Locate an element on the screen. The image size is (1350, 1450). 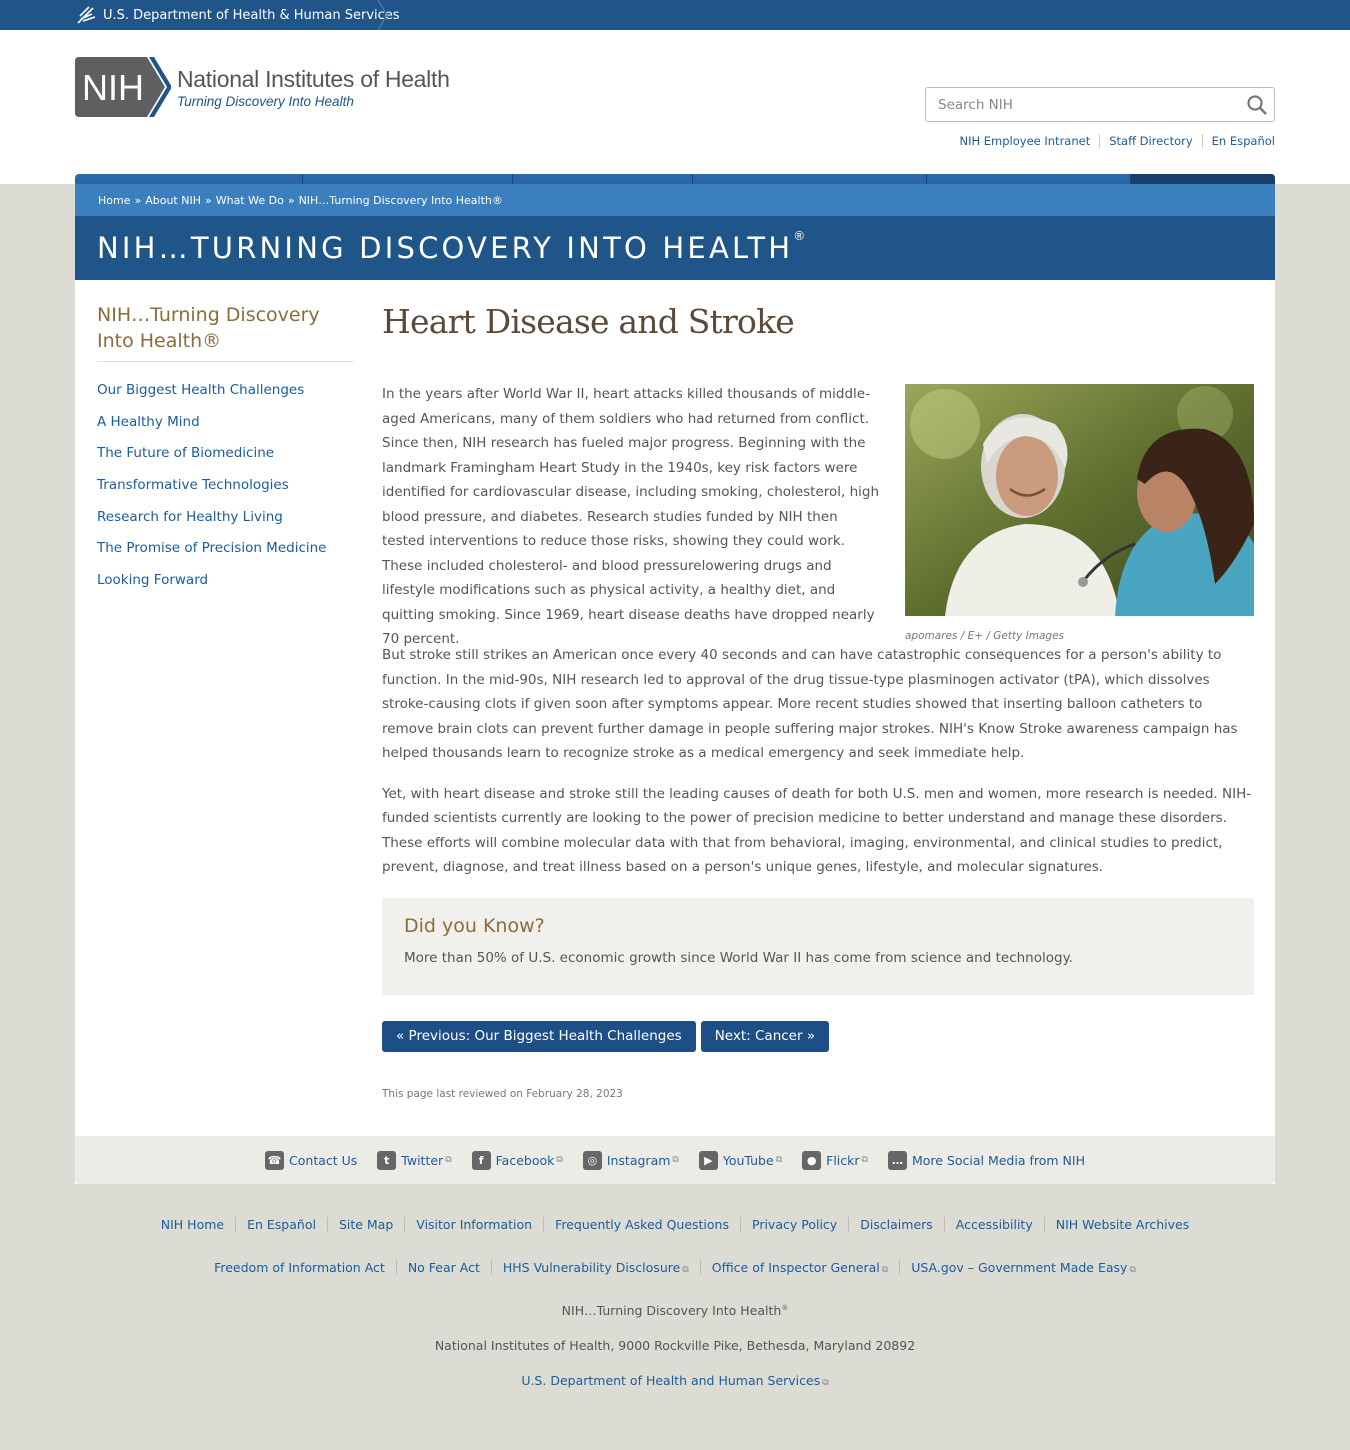
instagram-icon: ◎ is located at coordinates (592, 1160).